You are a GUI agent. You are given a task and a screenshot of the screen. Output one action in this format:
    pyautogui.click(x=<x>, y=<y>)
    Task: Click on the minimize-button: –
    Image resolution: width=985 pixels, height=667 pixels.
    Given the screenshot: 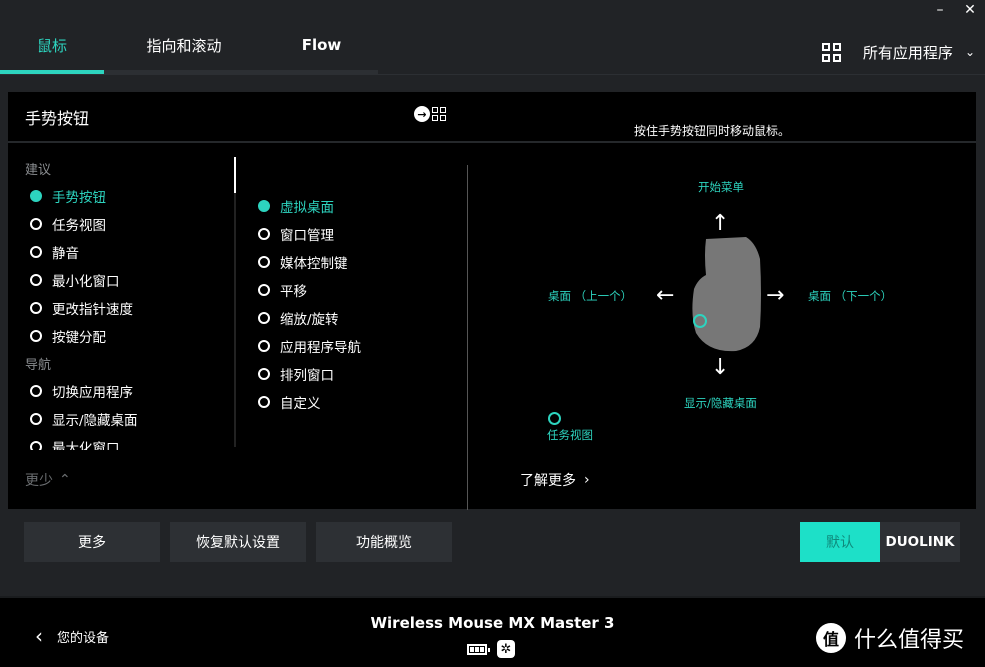 What is the action you would take?
    pyautogui.click(x=940, y=10)
    